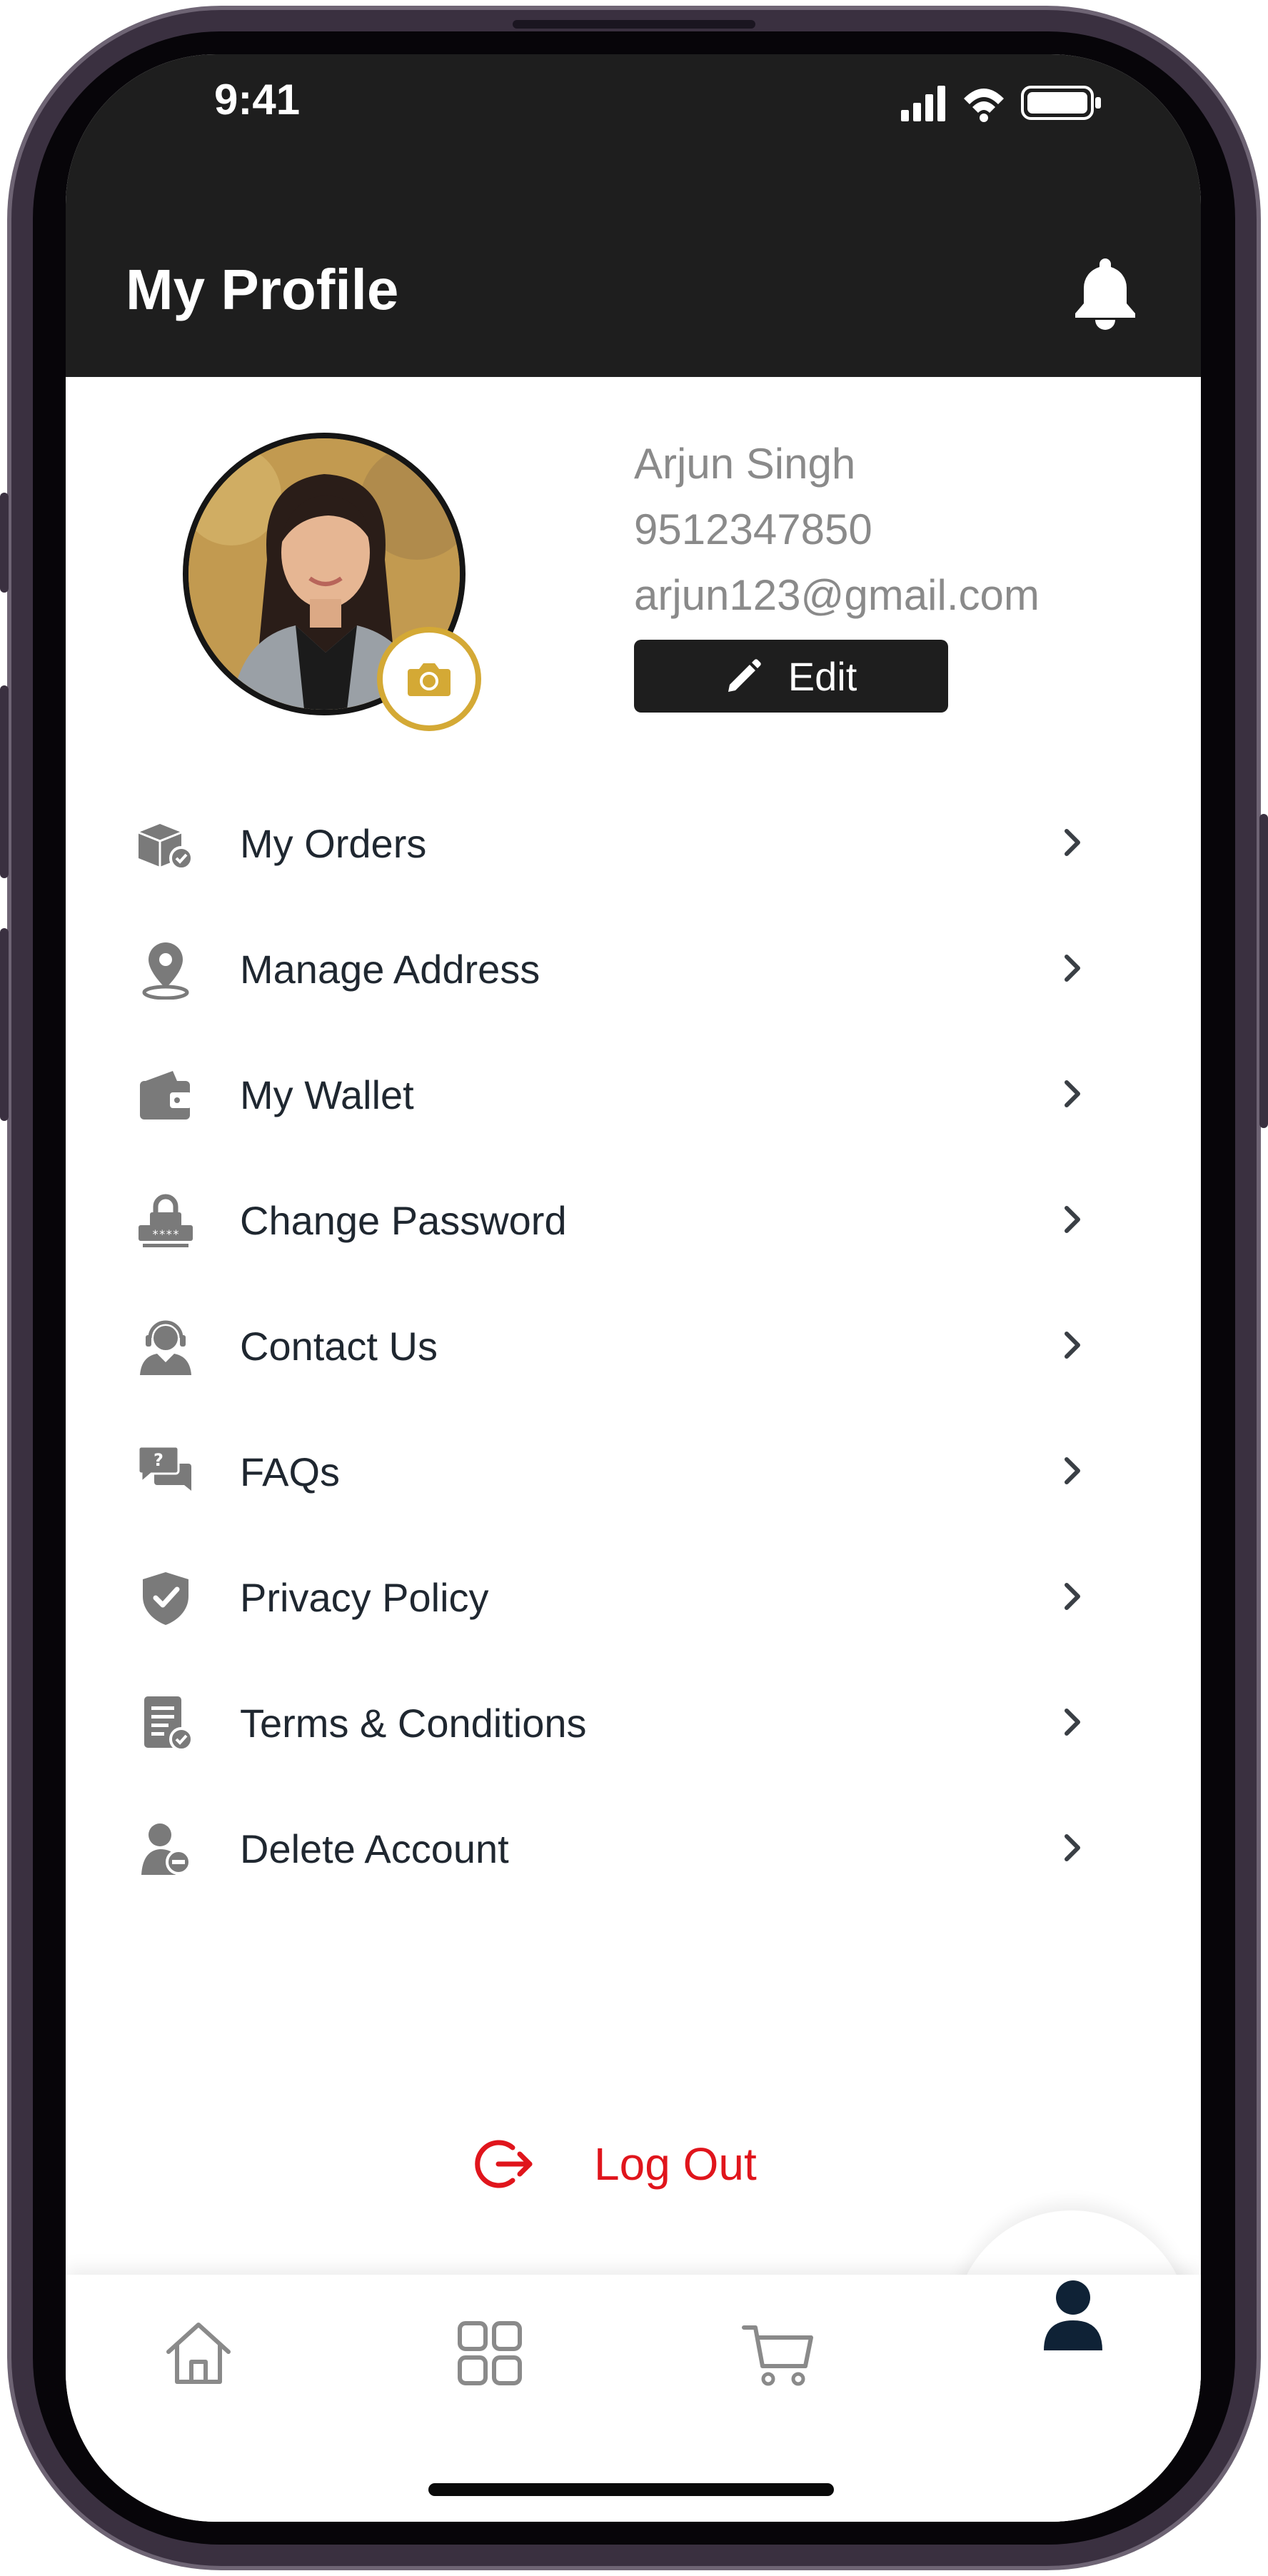  Describe the element at coordinates (390, 969) in the screenshot. I see `menu-item-label: Manage Address` at that location.